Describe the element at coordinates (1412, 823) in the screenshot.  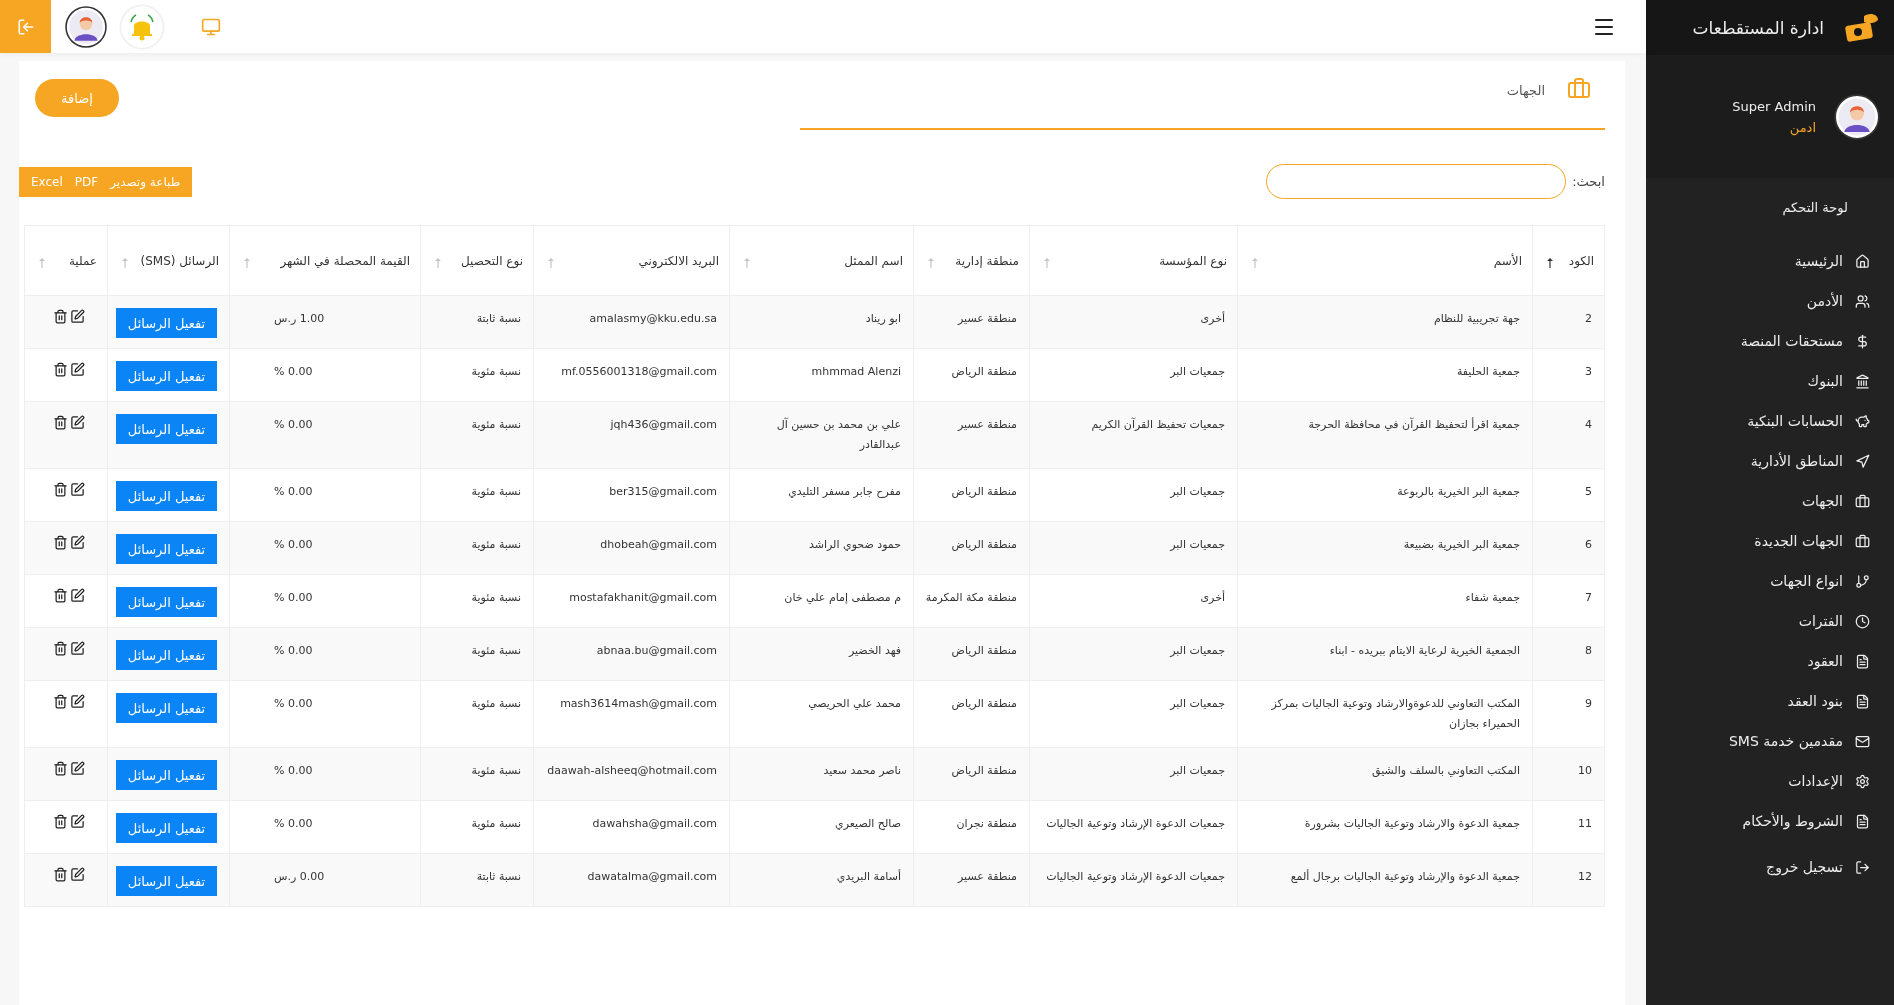
I see `table-cell: جمعية الدعوة والارشاد وتوعية الجاليات بشرورة` at that location.